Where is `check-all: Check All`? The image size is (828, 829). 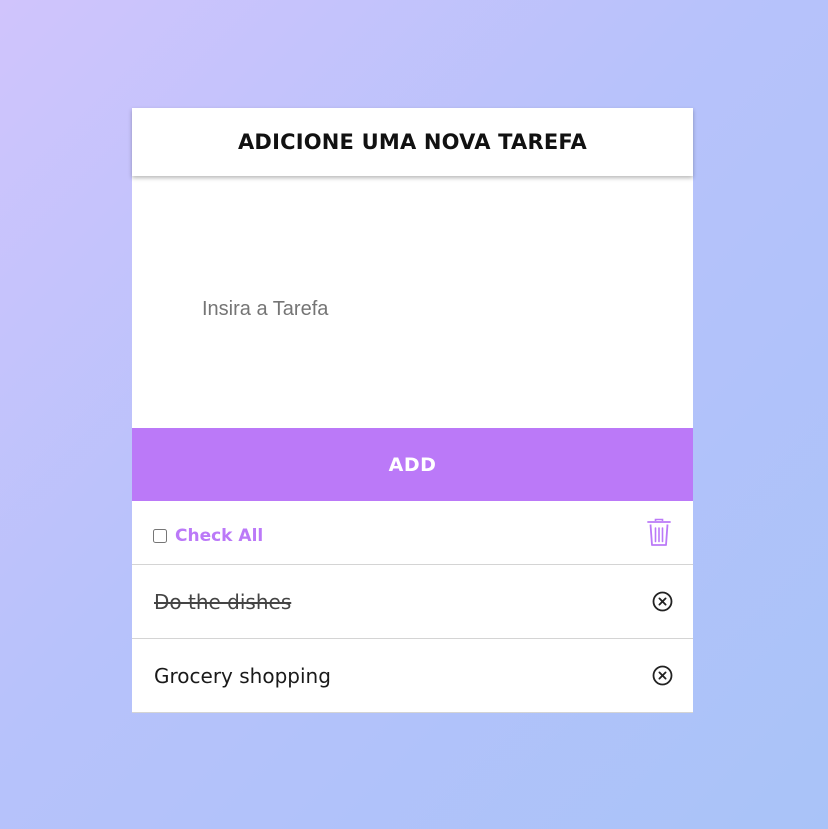
check-all: Check All is located at coordinates (208, 536).